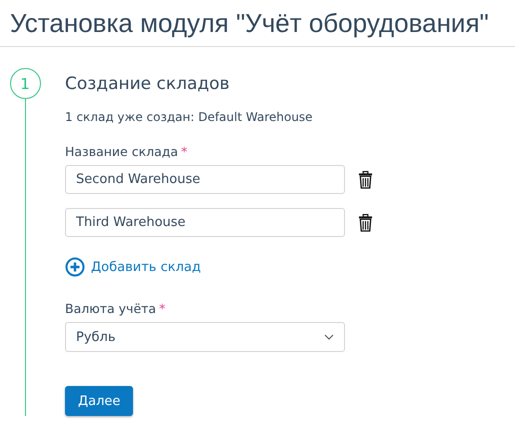  What do you see at coordinates (75, 267) in the screenshot?
I see `plus-circle-icon` at bounding box center [75, 267].